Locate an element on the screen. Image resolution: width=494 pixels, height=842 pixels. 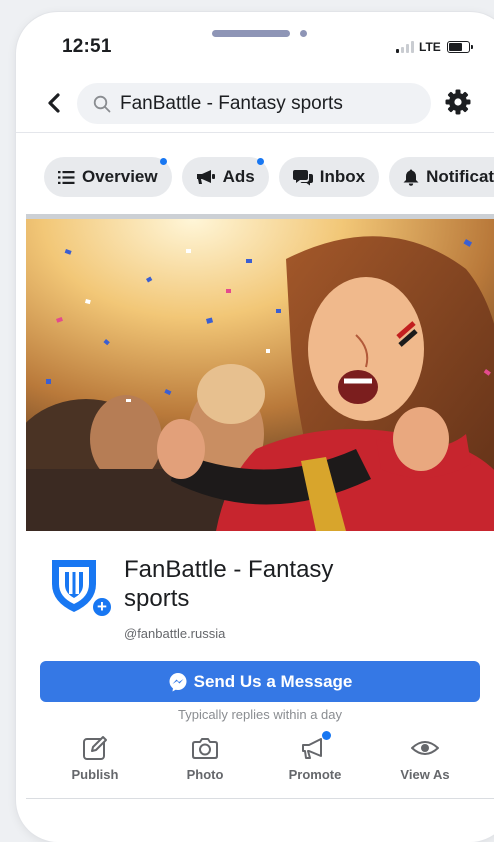
promote-label: Promote is located at coordinates (315, 774).